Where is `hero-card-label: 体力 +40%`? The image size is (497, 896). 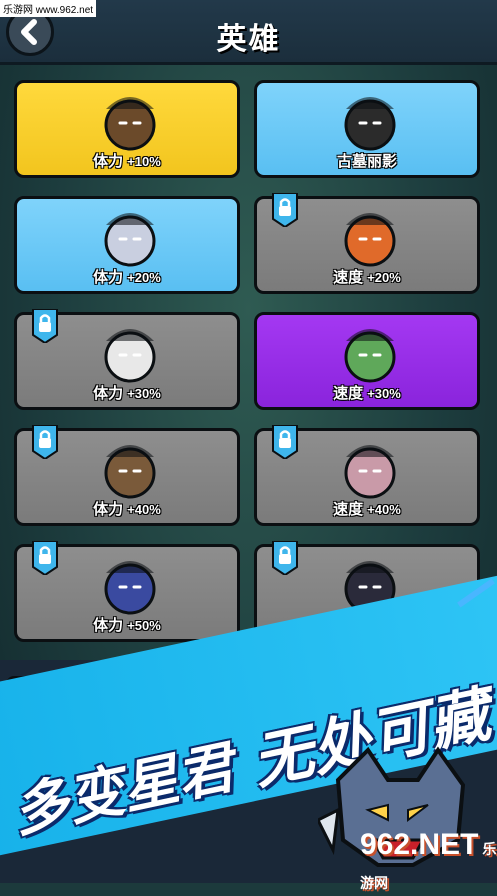 hero-card-label: 体力 +40% is located at coordinates (127, 508).